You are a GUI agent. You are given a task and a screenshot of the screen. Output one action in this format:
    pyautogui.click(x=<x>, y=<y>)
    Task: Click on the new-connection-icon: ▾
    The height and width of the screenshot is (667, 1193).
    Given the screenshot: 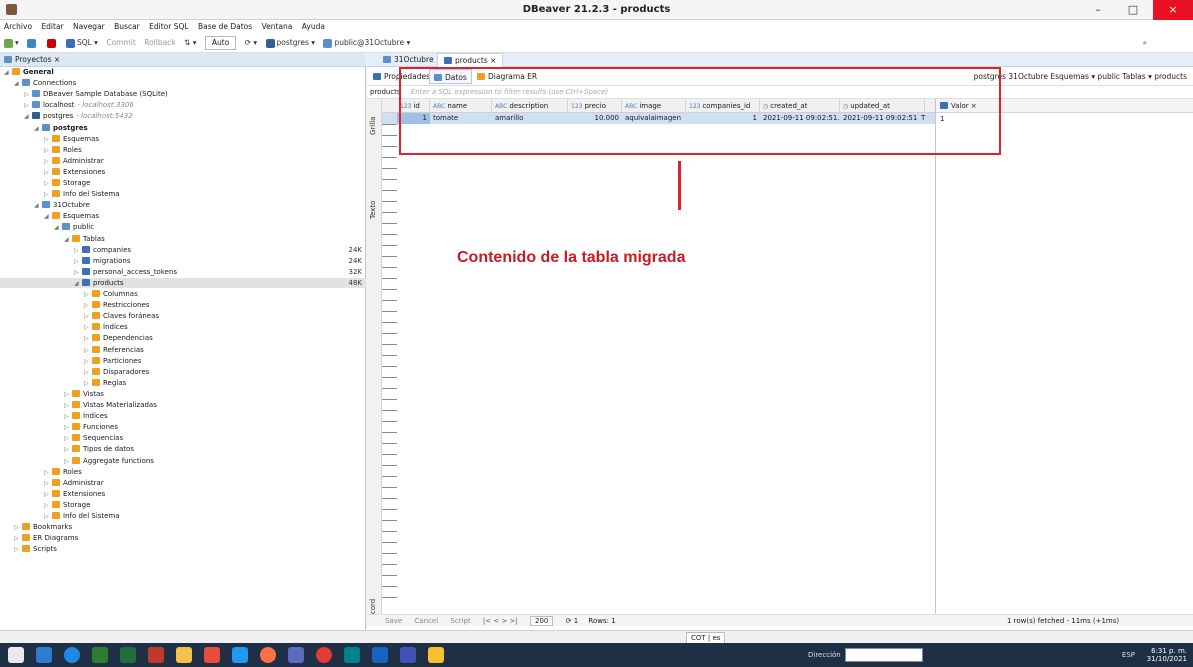 What is the action you would take?
    pyautogui.click(x=11, y=43)
    